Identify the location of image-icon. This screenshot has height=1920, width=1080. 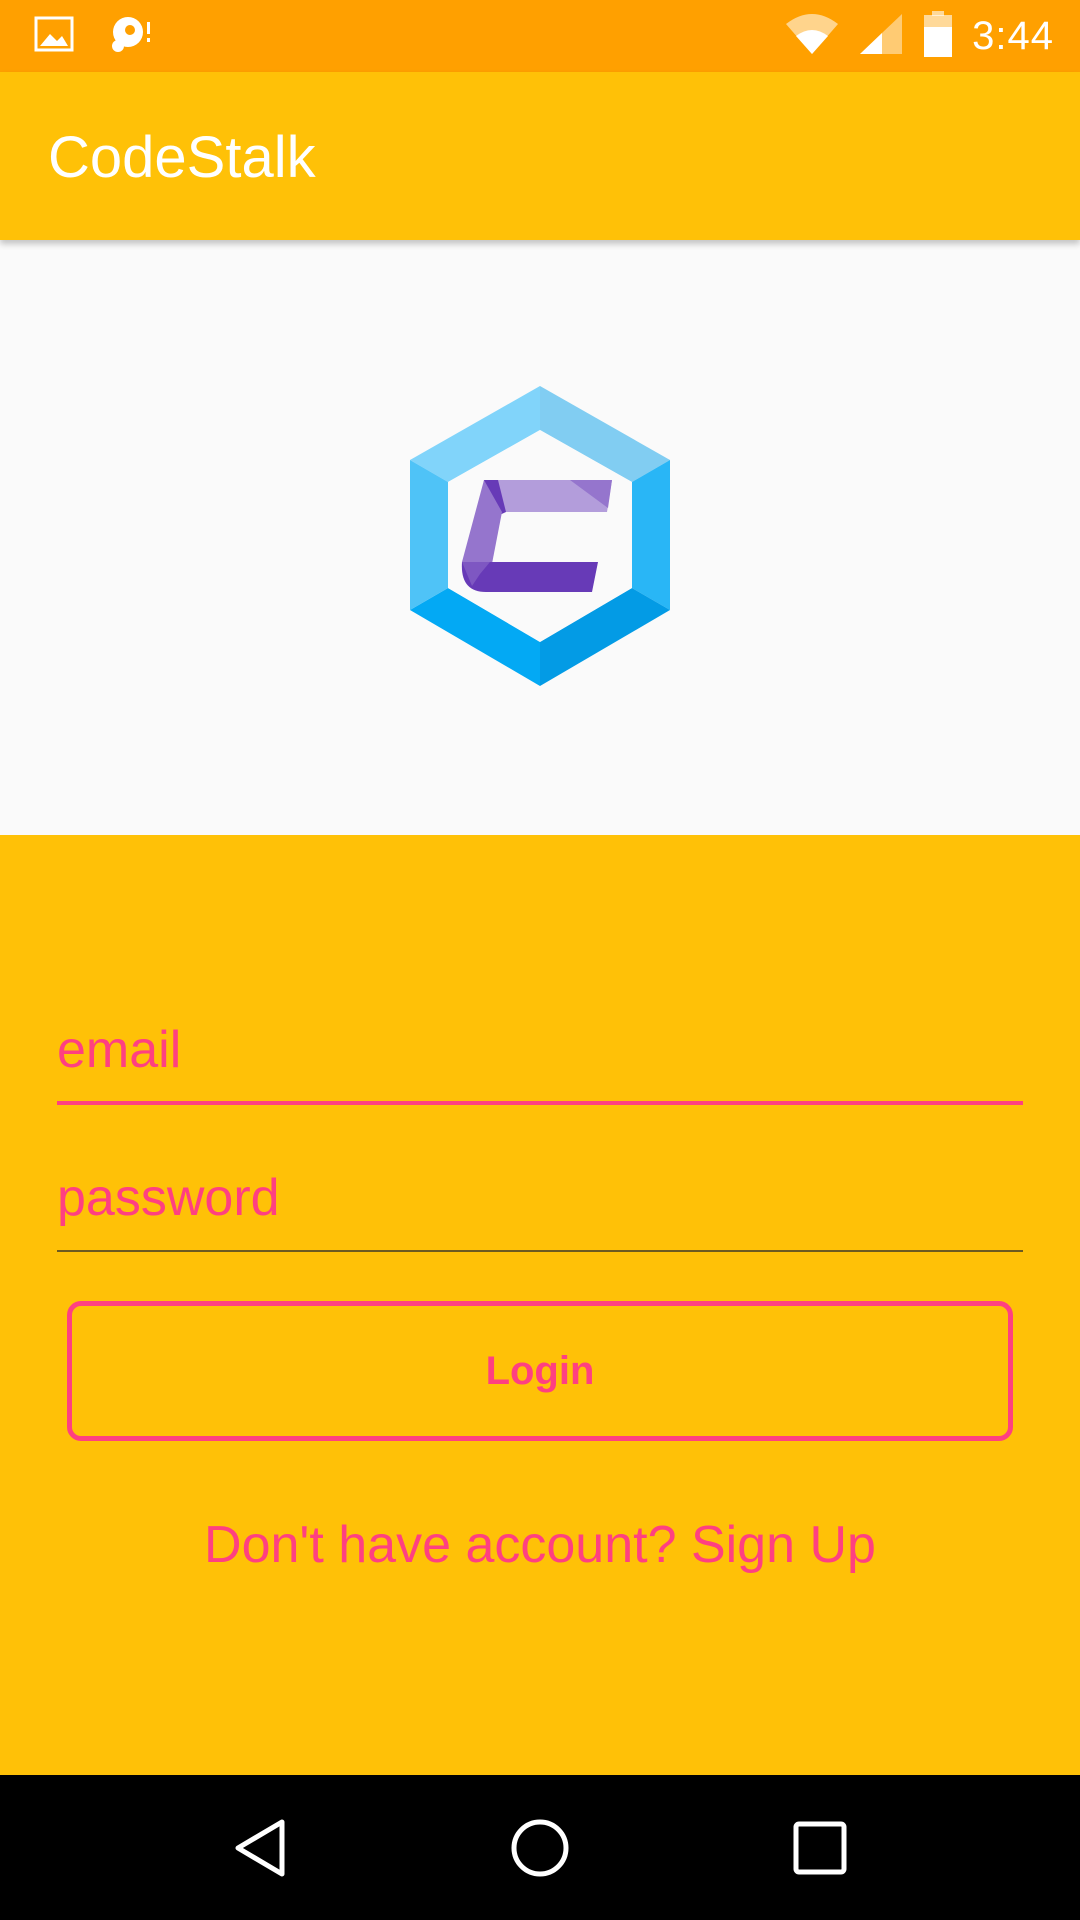
(54, 36).